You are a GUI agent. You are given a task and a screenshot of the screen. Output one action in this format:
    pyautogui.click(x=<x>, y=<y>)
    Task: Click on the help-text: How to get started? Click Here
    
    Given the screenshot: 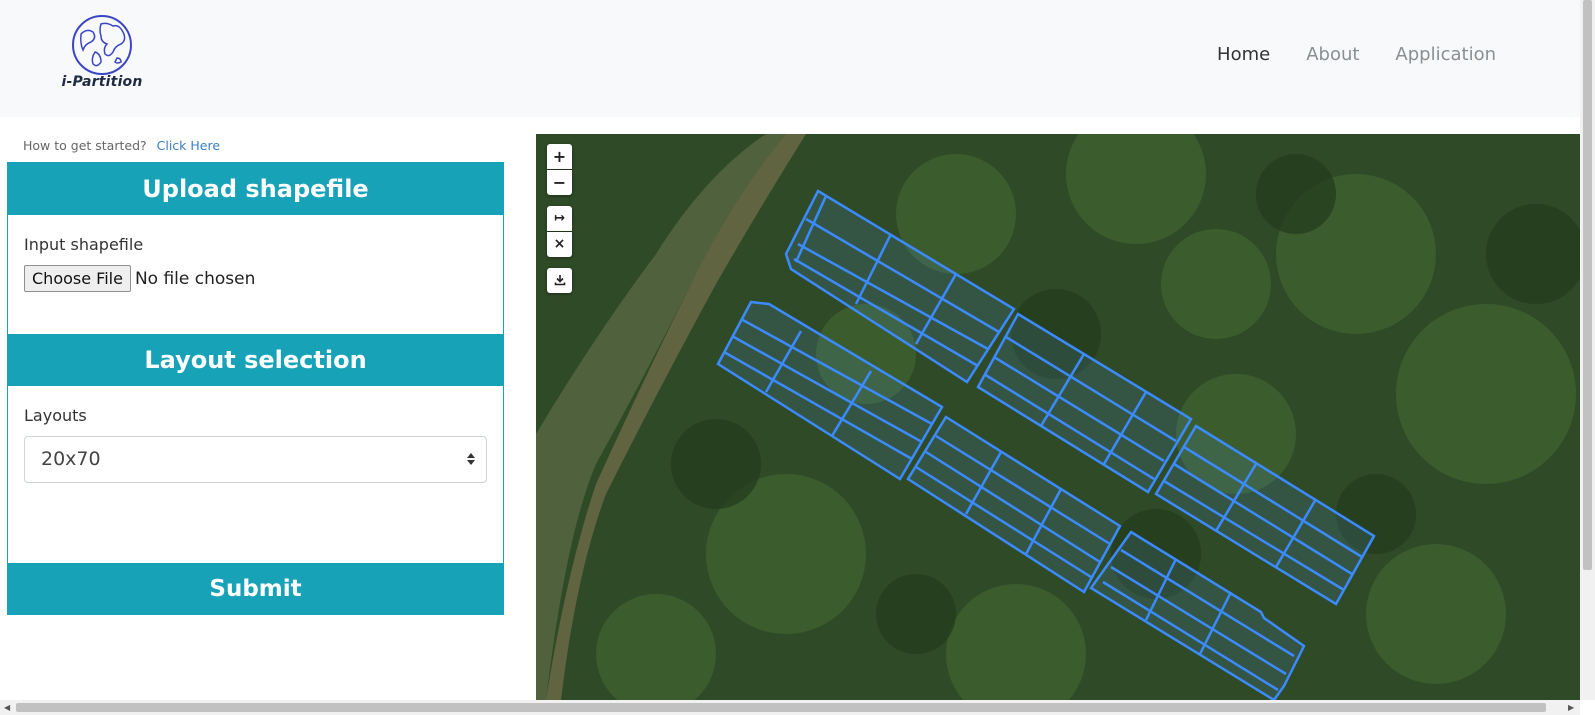 What is the action you would take?
    pyautogui.click(x=121, y=145)
    